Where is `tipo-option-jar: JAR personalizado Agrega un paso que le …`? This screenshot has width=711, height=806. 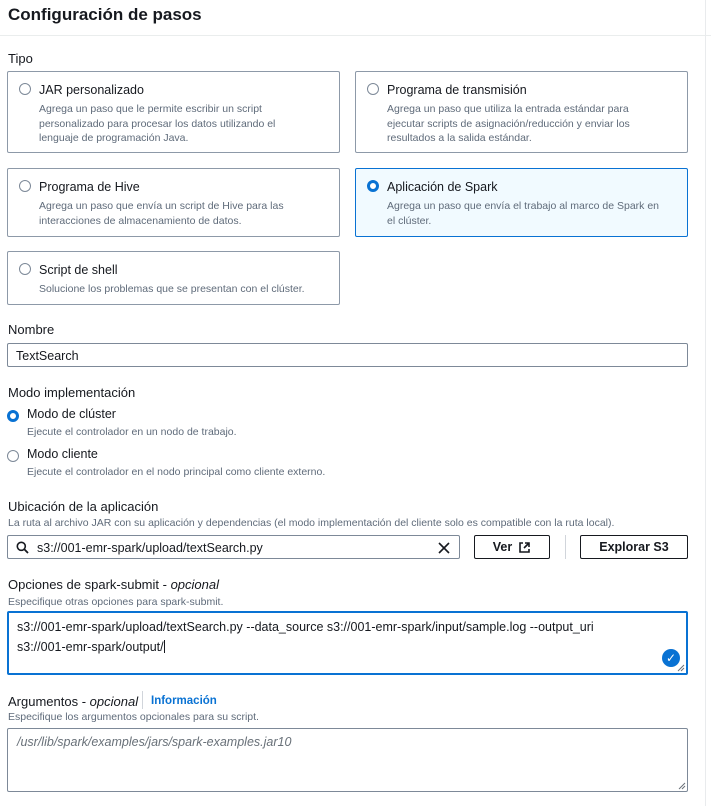
tipo-option-jar: JAR personalizado Agrega un paso que le … is located at coordinates (173, 112).